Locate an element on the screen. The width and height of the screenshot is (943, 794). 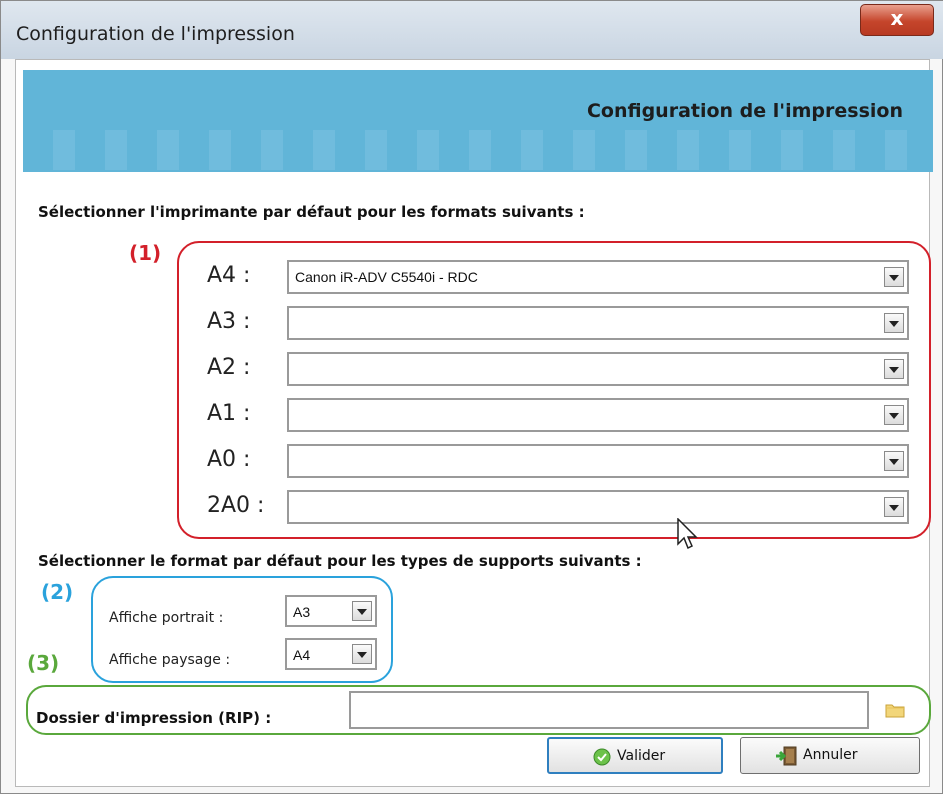
printer-combo-a0 is located at coordinates (598, 461).